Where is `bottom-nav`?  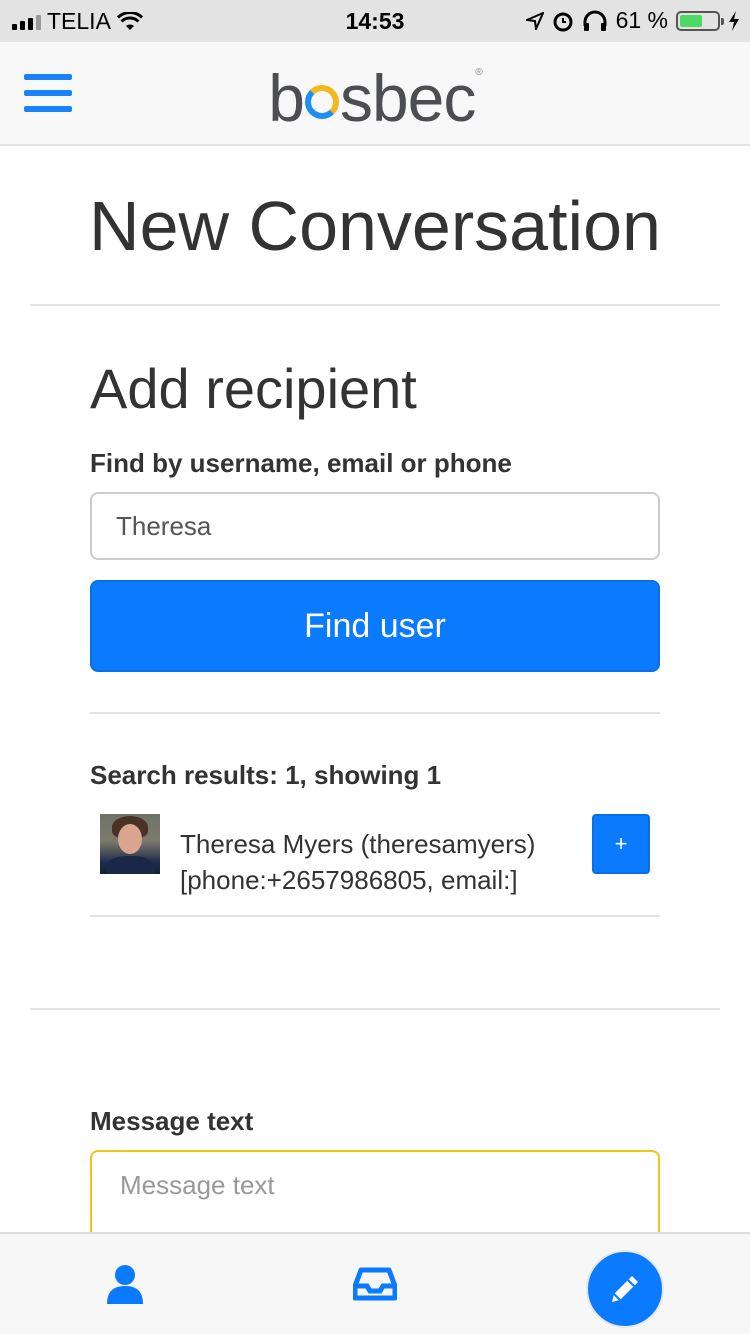 bottom-nav is located at coordinates (375, 1283).